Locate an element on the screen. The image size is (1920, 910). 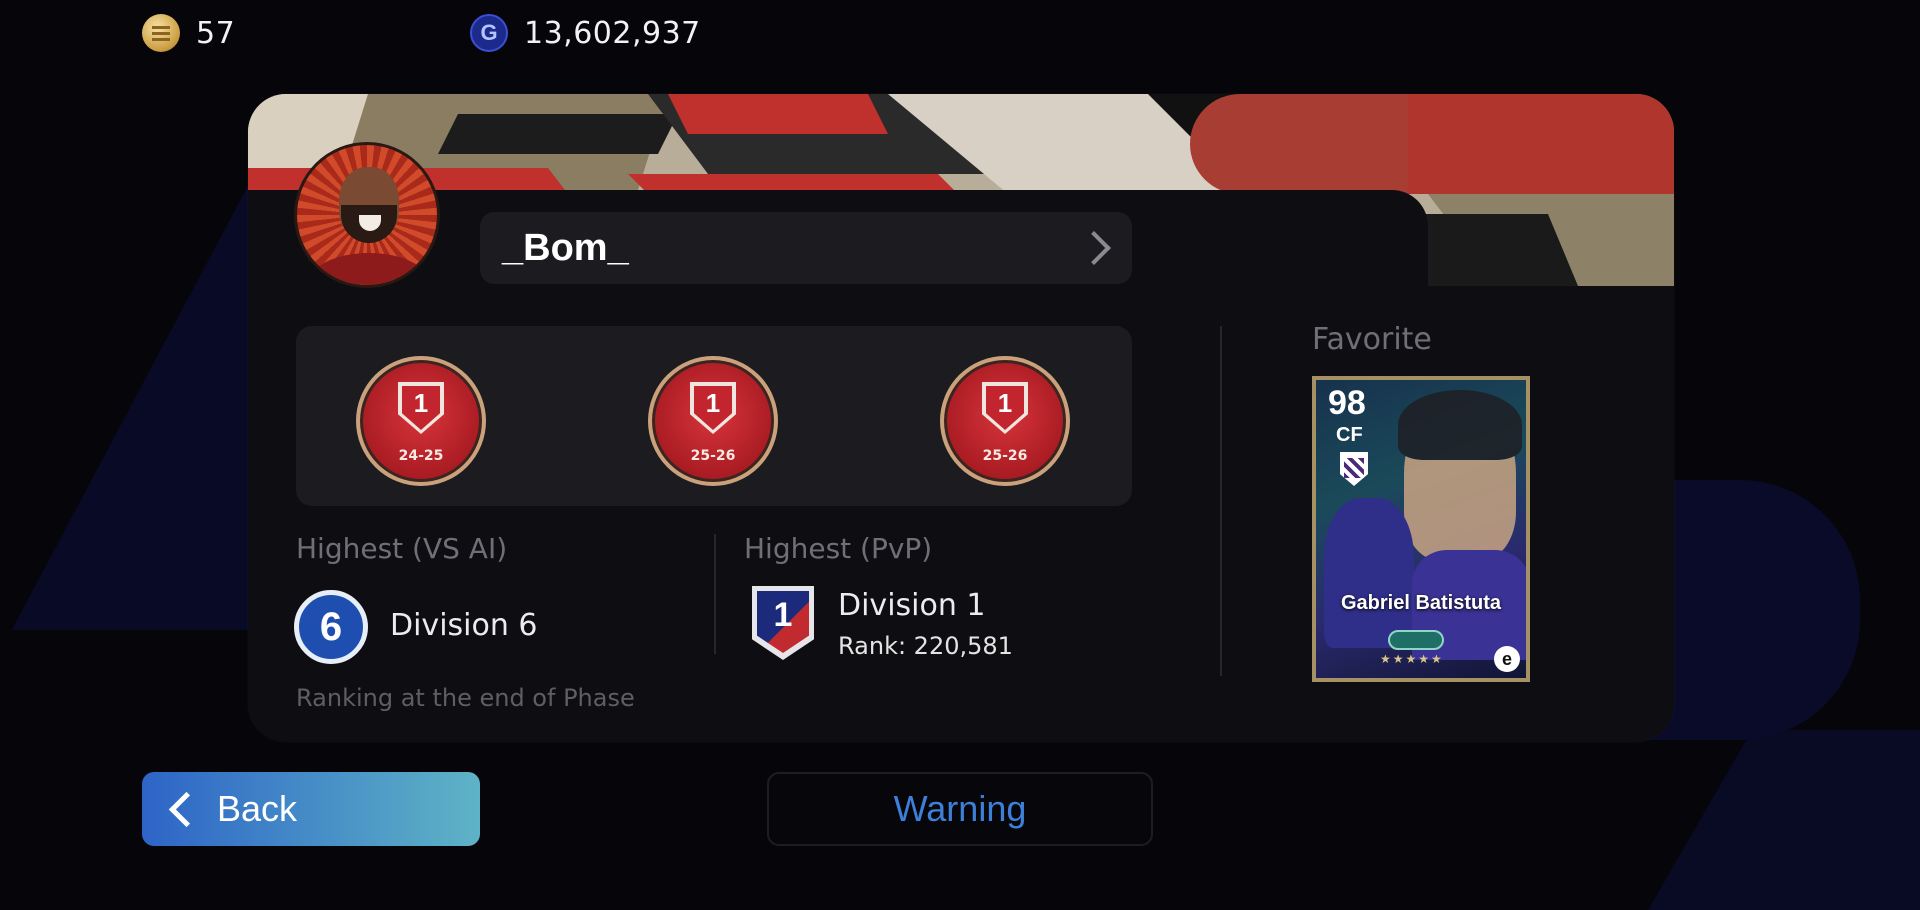
division-icon: 6 is located at coordinates (331, 627).